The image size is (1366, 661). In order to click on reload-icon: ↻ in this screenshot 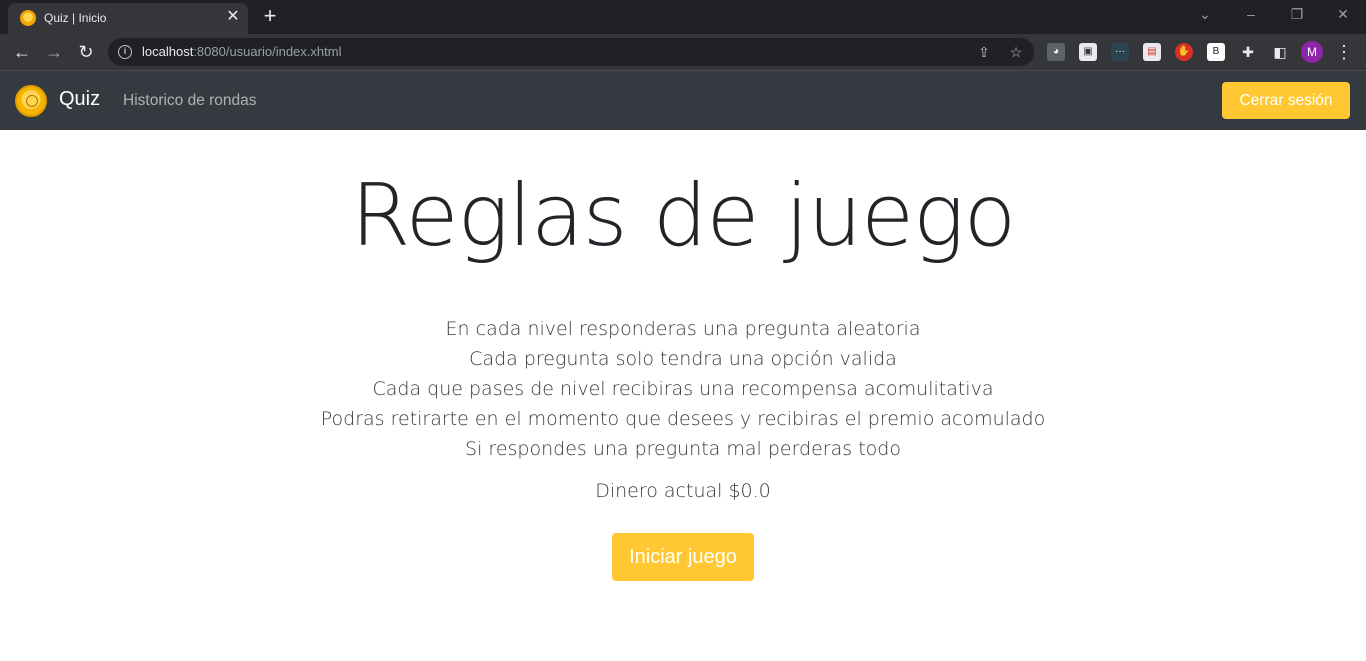, I will do `click(86, 52)`.